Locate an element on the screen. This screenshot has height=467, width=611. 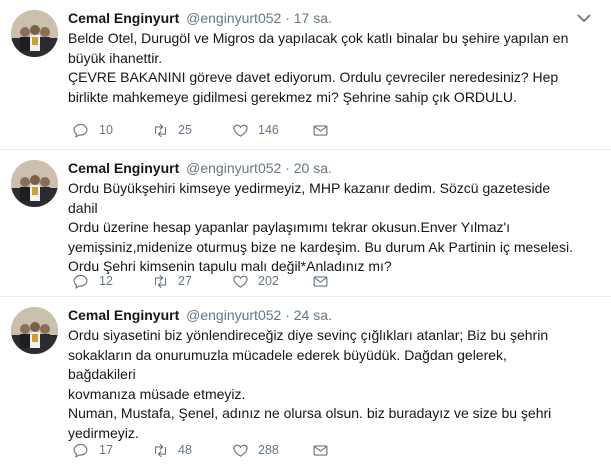
retweet-button: 25 is located at coordinates (192, 130).